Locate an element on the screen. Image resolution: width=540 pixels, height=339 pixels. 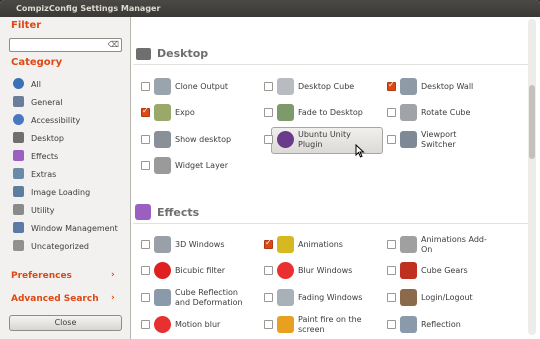
plugin-item: Login/Logout is located at coordinates (452, 298).